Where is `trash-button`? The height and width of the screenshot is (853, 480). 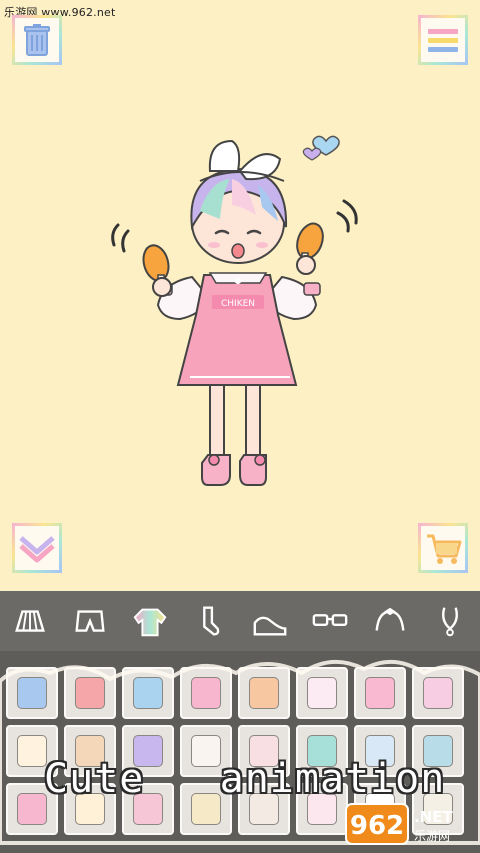 trash-button is located at coordinates (37, 40).